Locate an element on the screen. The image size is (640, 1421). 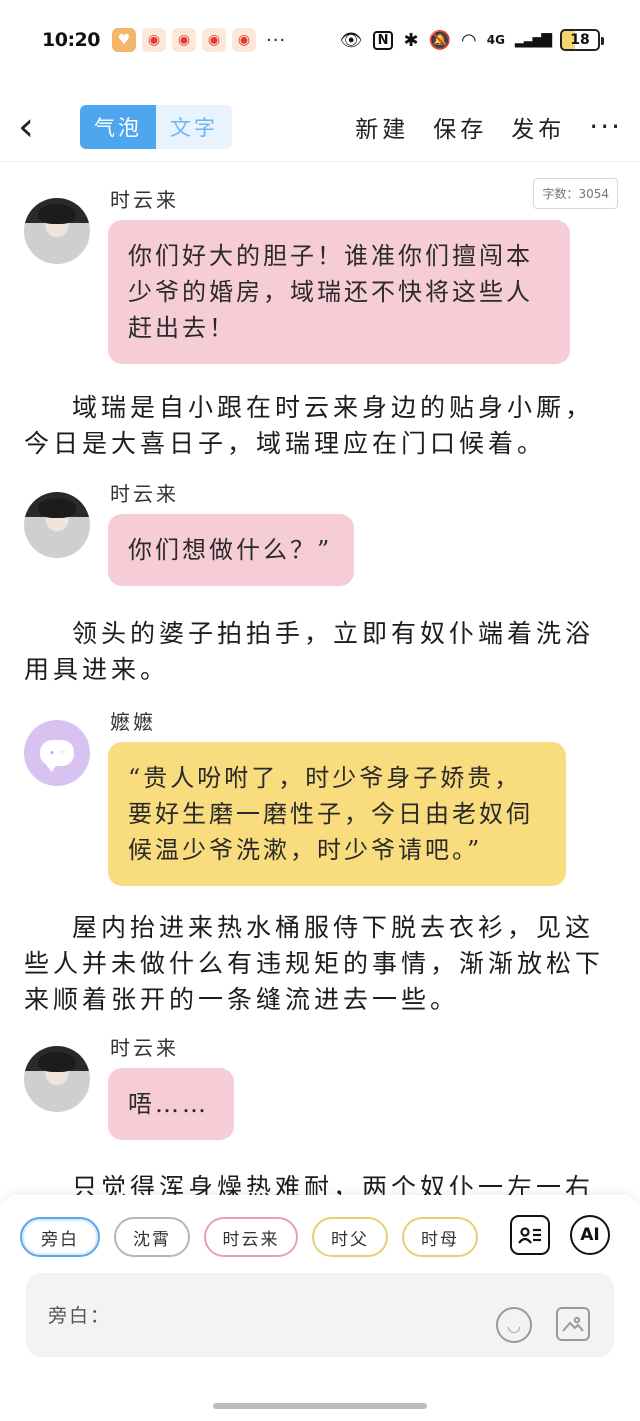
character-chip: 时母 is located at coordinates (440, 1237).